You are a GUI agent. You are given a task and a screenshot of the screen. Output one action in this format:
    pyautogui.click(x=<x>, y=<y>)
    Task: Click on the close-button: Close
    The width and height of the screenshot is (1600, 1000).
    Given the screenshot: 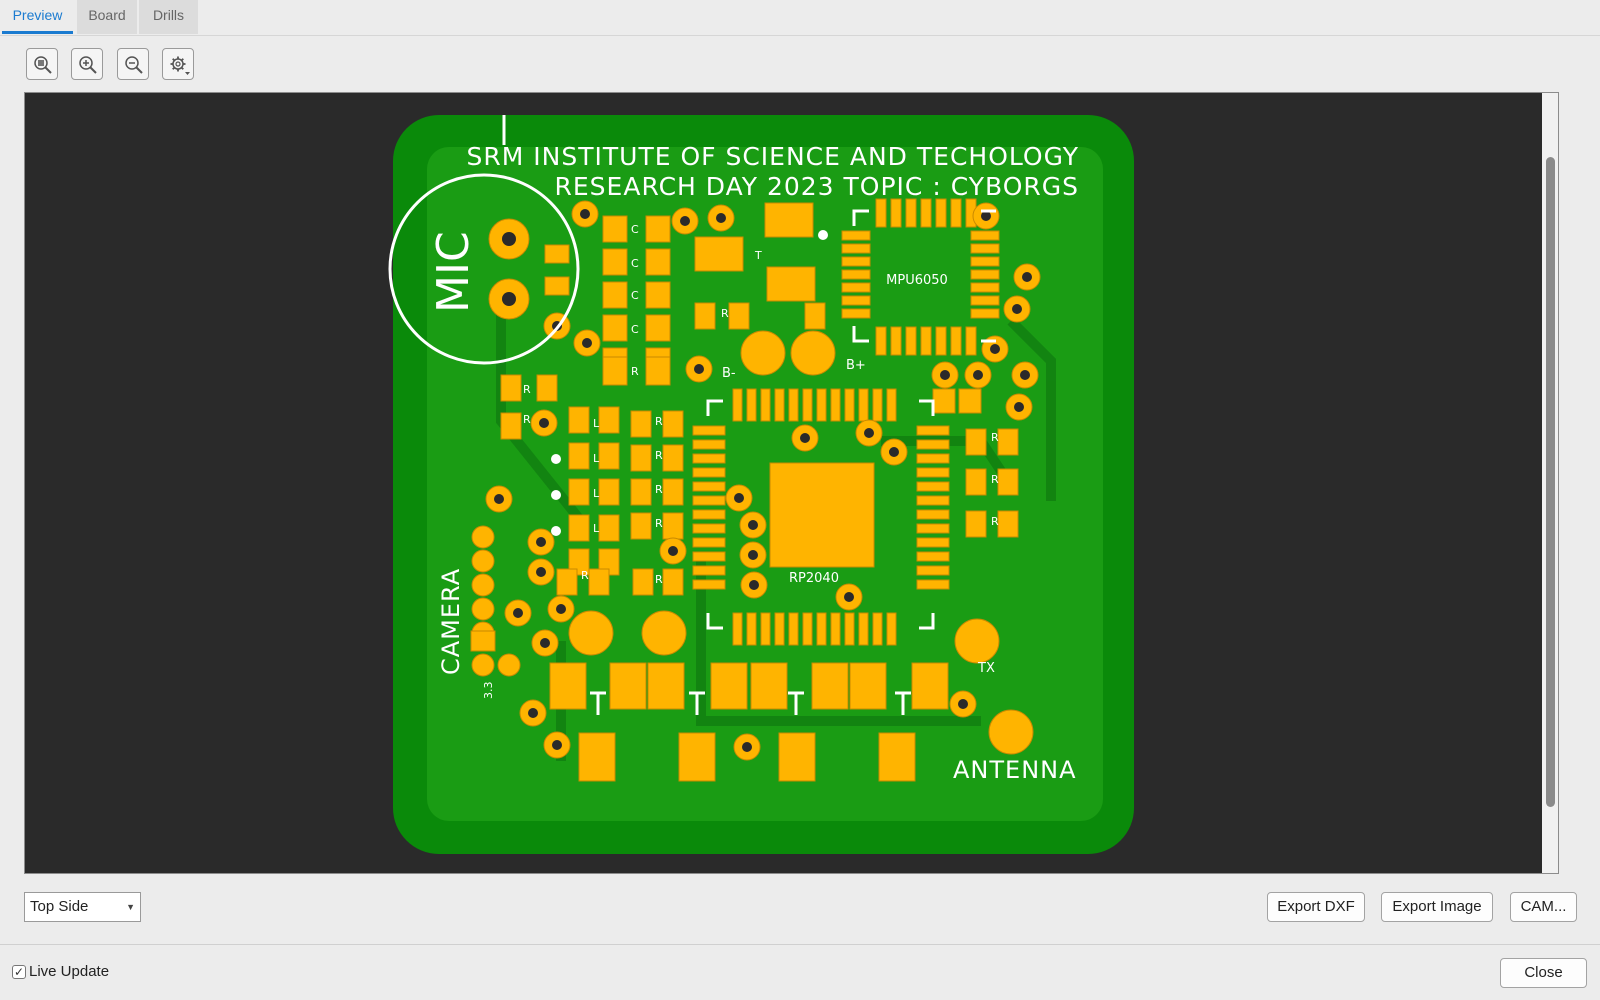 What is the action you would take?
    pyautogui.click(x=1543, y=973)
    